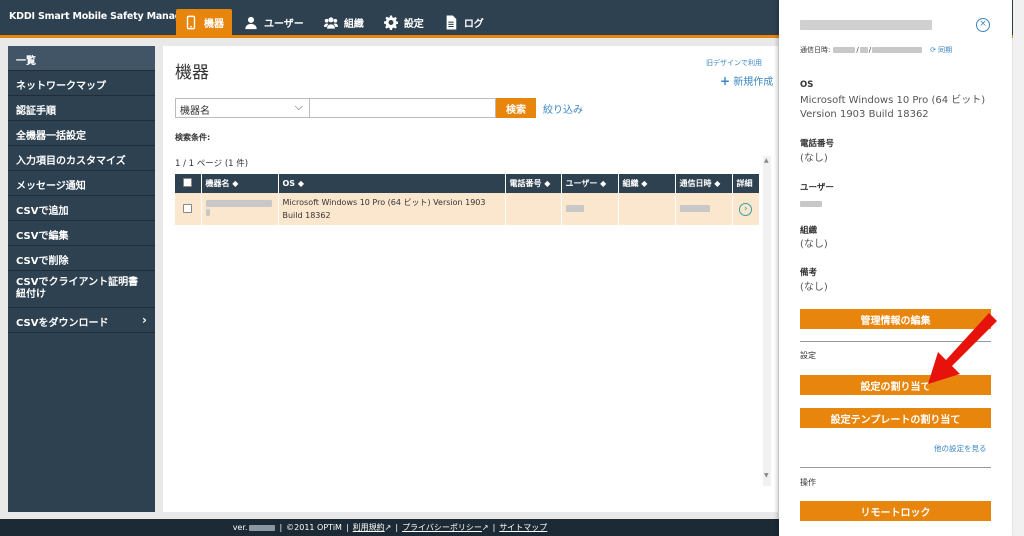 The height and width of the screenshot is (536, 1024). What do you see at coordinates (403, 108) in the screenshot?
I see `search-input` at bounding box center [403, 108].